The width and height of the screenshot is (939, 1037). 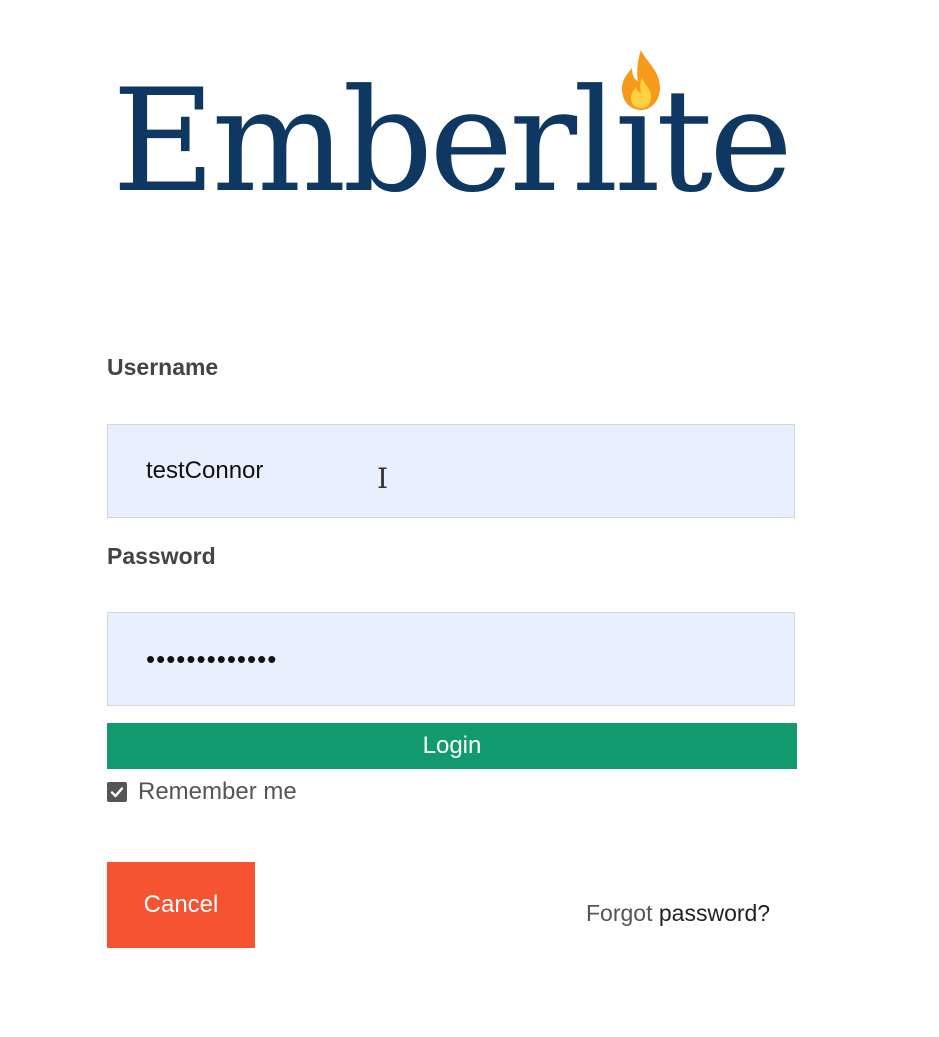 I want to click on checkmark-icon, so click(x=117, y=792).